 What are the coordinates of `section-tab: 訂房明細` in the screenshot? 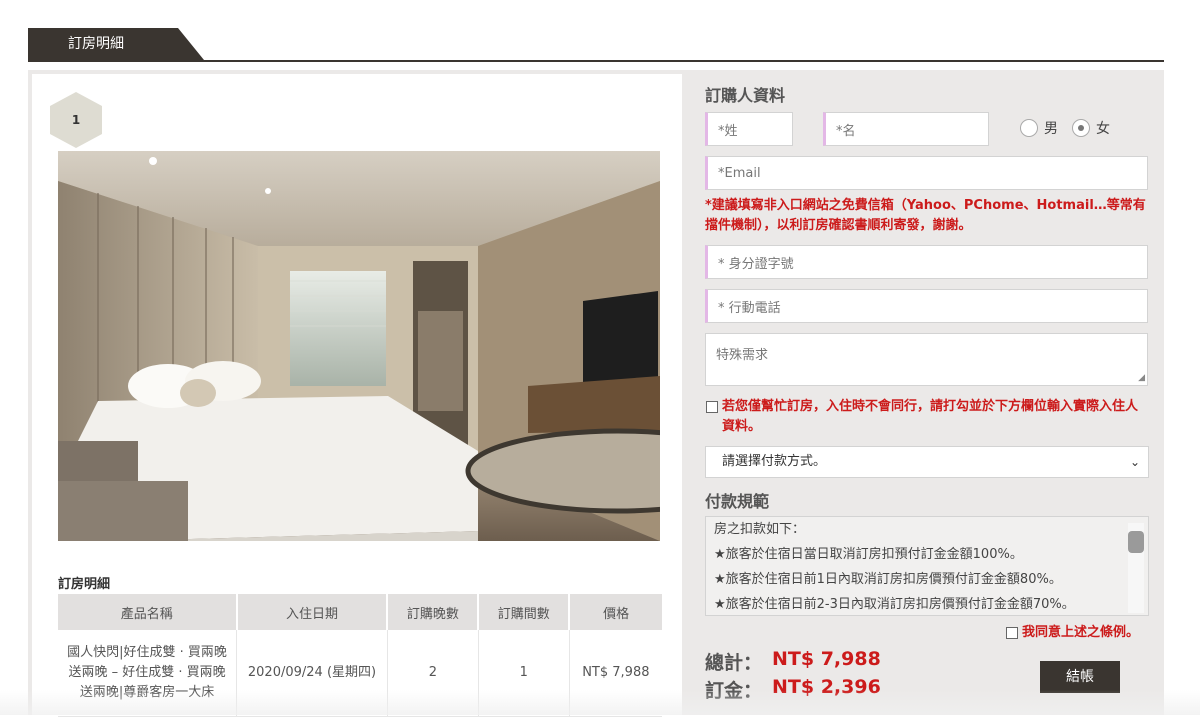 It's located at (103, 44).